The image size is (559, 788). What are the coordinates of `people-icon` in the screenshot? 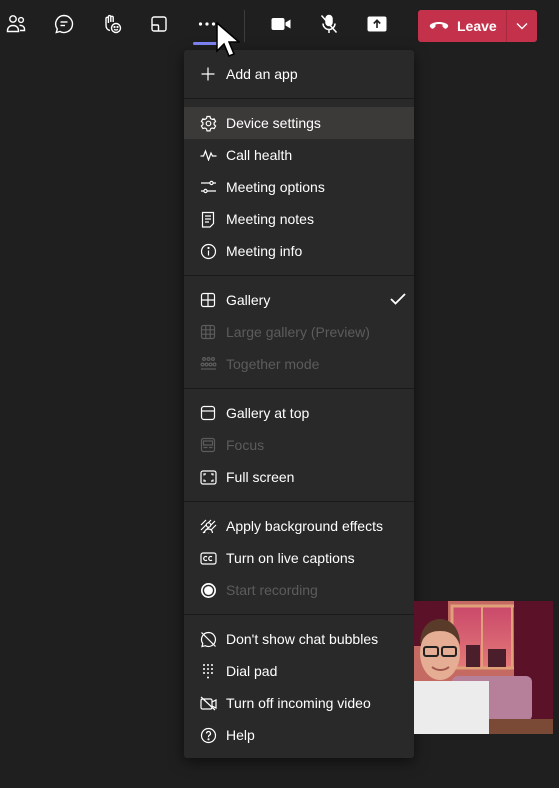 It's located at (16, 24).